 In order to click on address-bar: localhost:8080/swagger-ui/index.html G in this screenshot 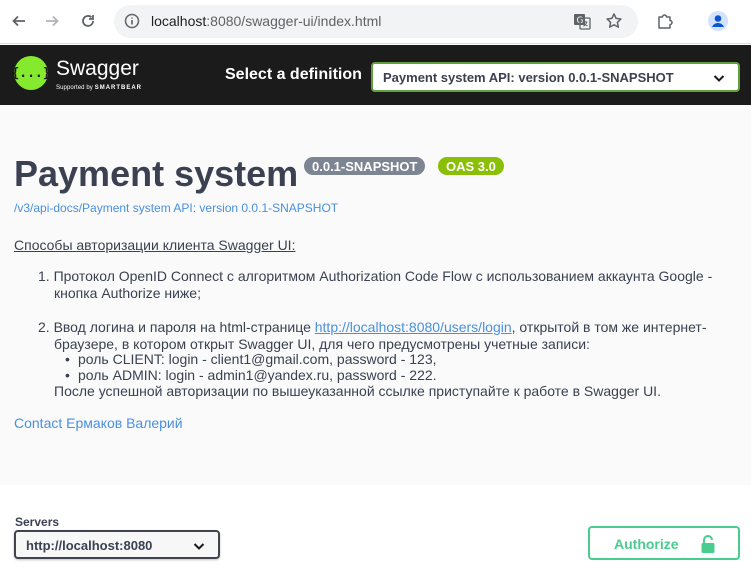, I will do `click(376, 21)`.